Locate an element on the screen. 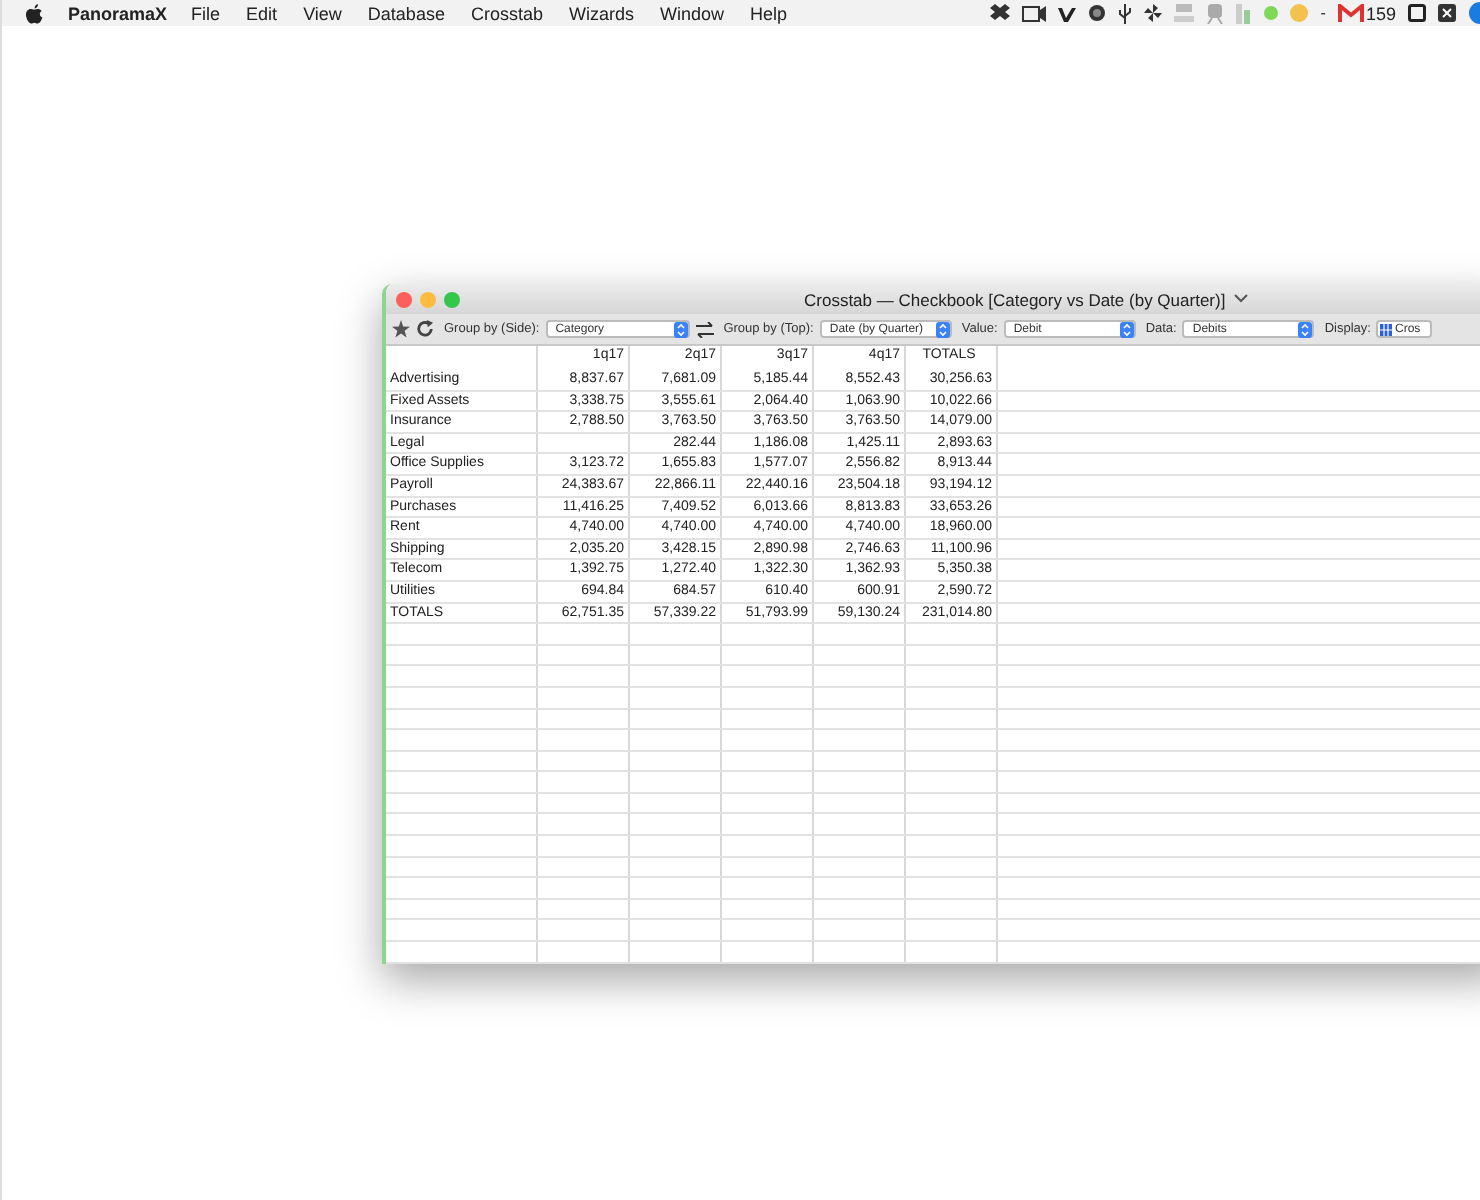 The width and height of the screenshot is (1480, 1200). record-icon is located at coordinates (1097, 13).